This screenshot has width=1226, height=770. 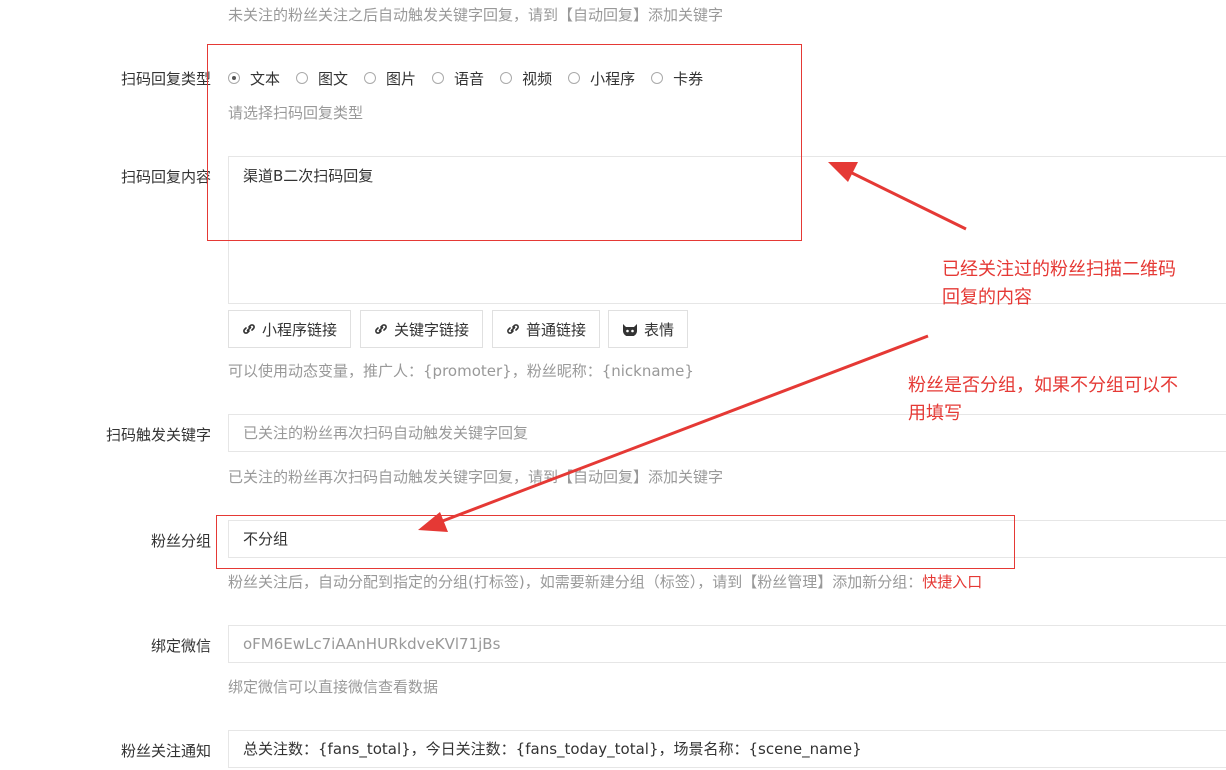 I want to click on arrow-line-reply, so click(x=907, y=200).